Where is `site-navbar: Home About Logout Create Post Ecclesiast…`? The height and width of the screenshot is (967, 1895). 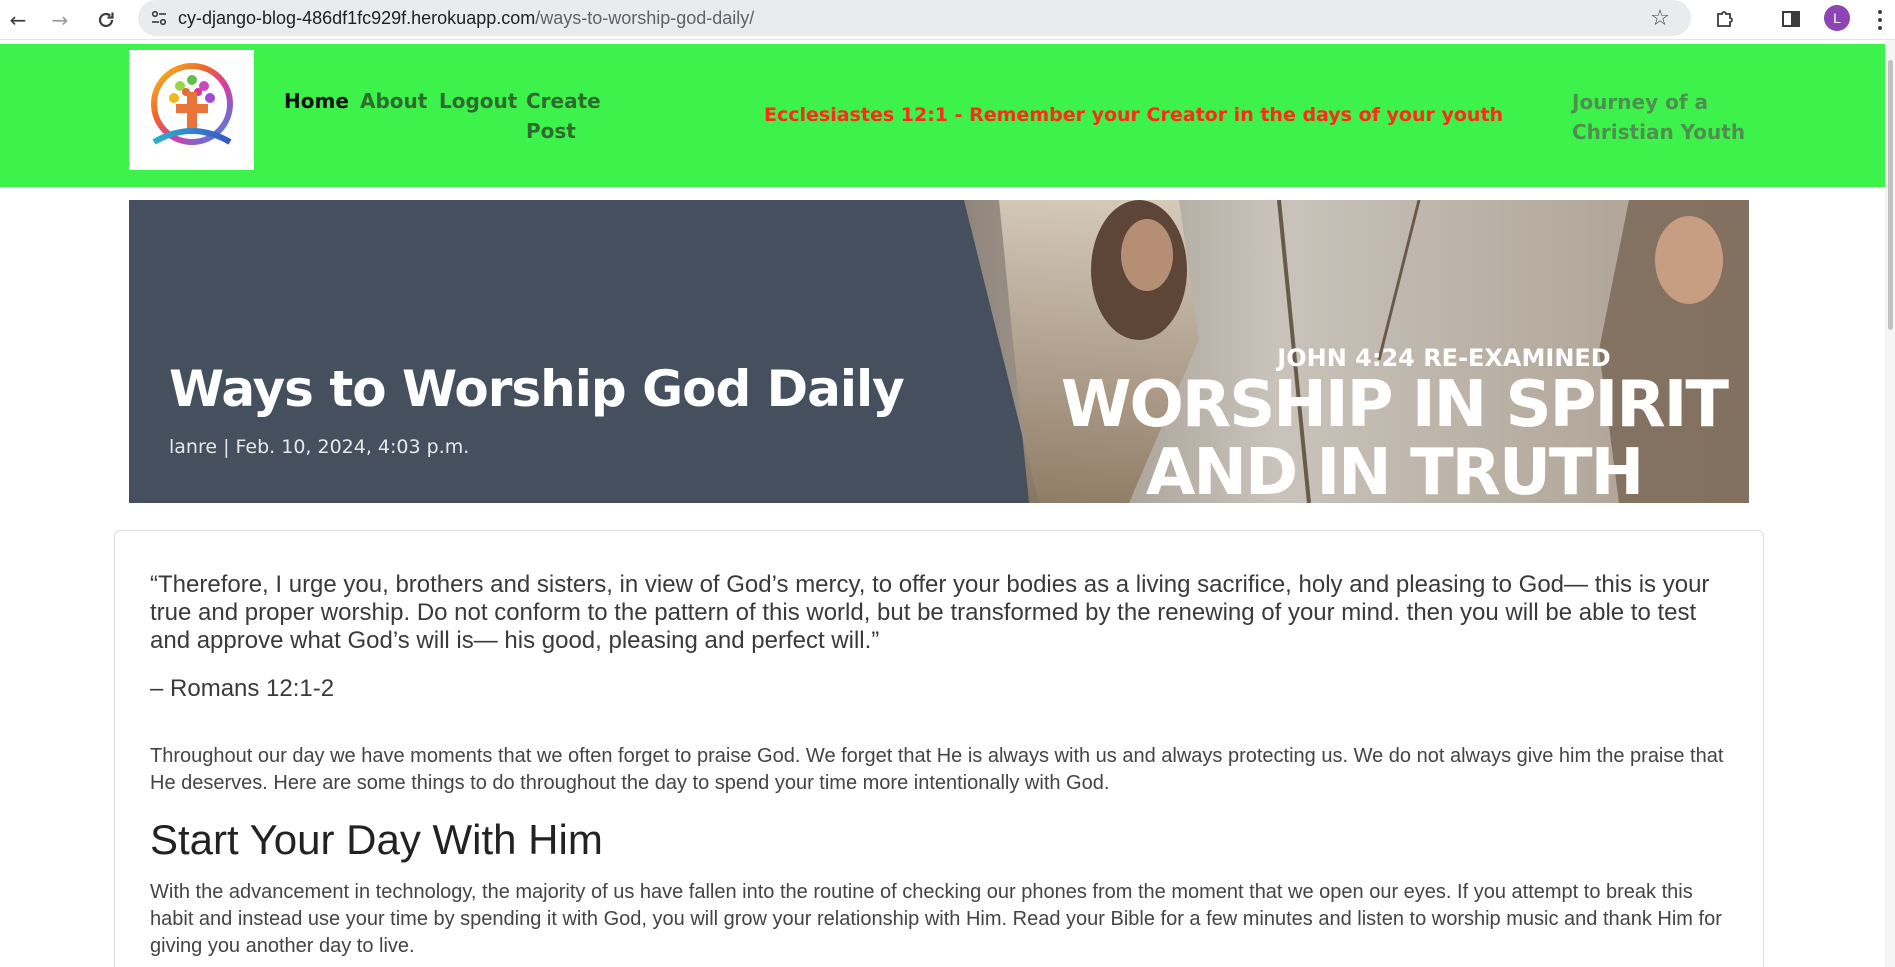
site-navbar: Home About Logout Create Post Ecclesiast… is located at coordinates (942, 115).